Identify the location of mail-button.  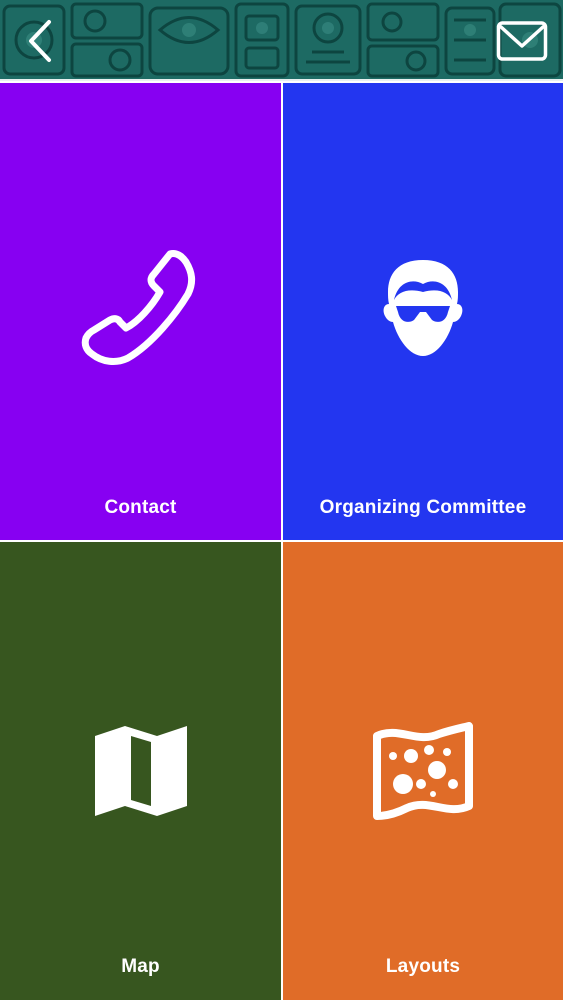
(522, 41).